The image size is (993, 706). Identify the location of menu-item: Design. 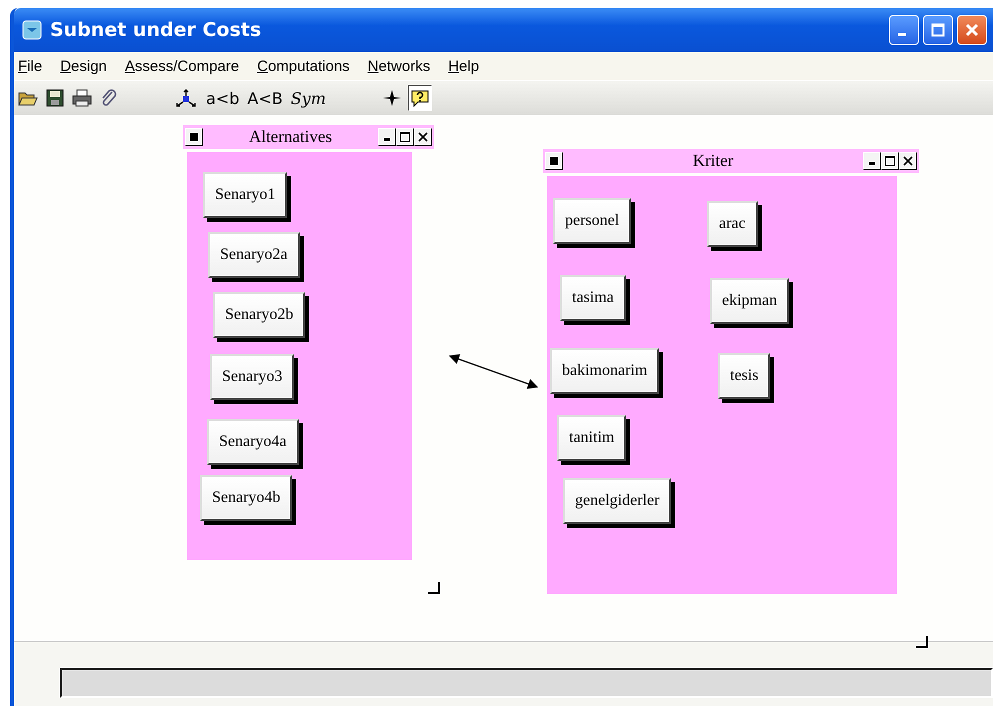
(83, 66).